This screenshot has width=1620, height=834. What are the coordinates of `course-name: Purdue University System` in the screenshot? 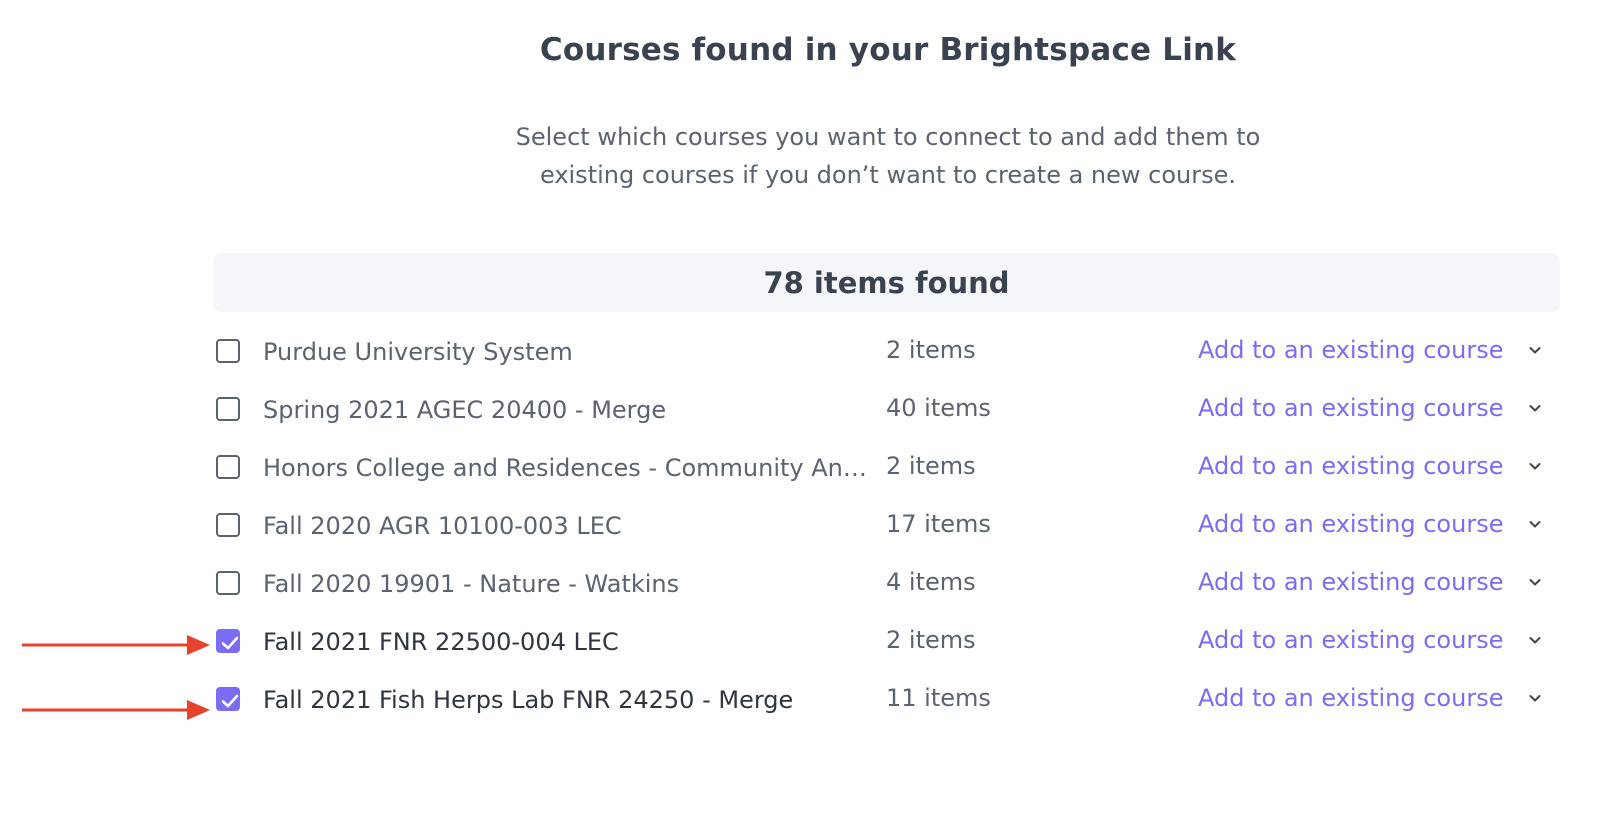 It's located at (418, 352).